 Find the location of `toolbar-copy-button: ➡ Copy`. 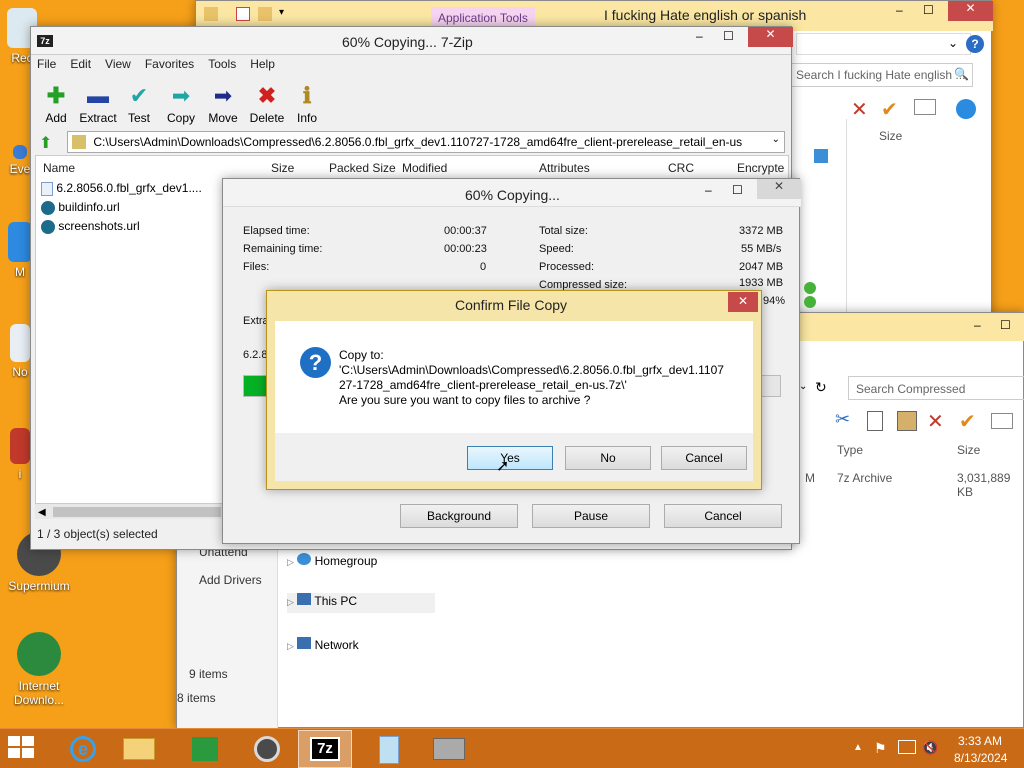

toolbar-copy-button: ➡ Copy is located at coordinates (181, 104).